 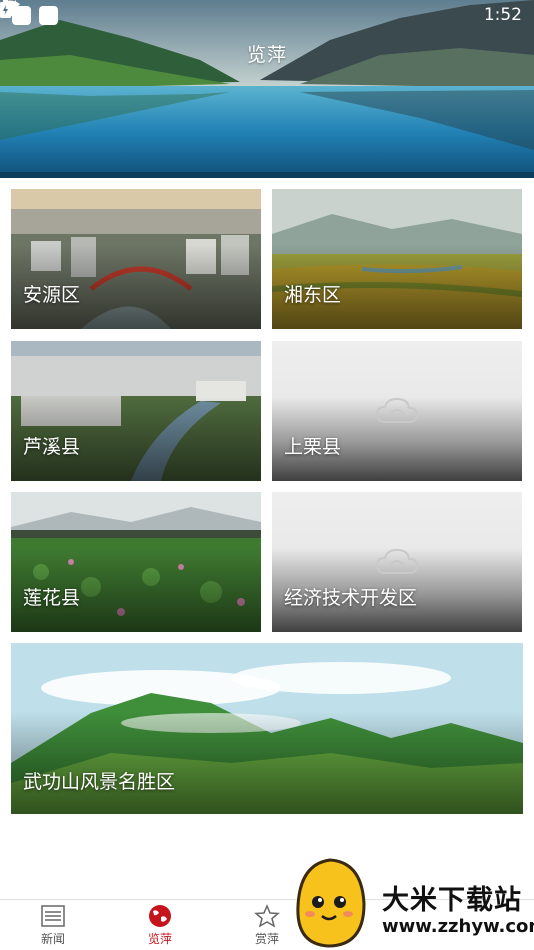 I want to click on rice-mascot-icon, so click(x=331, y=903).